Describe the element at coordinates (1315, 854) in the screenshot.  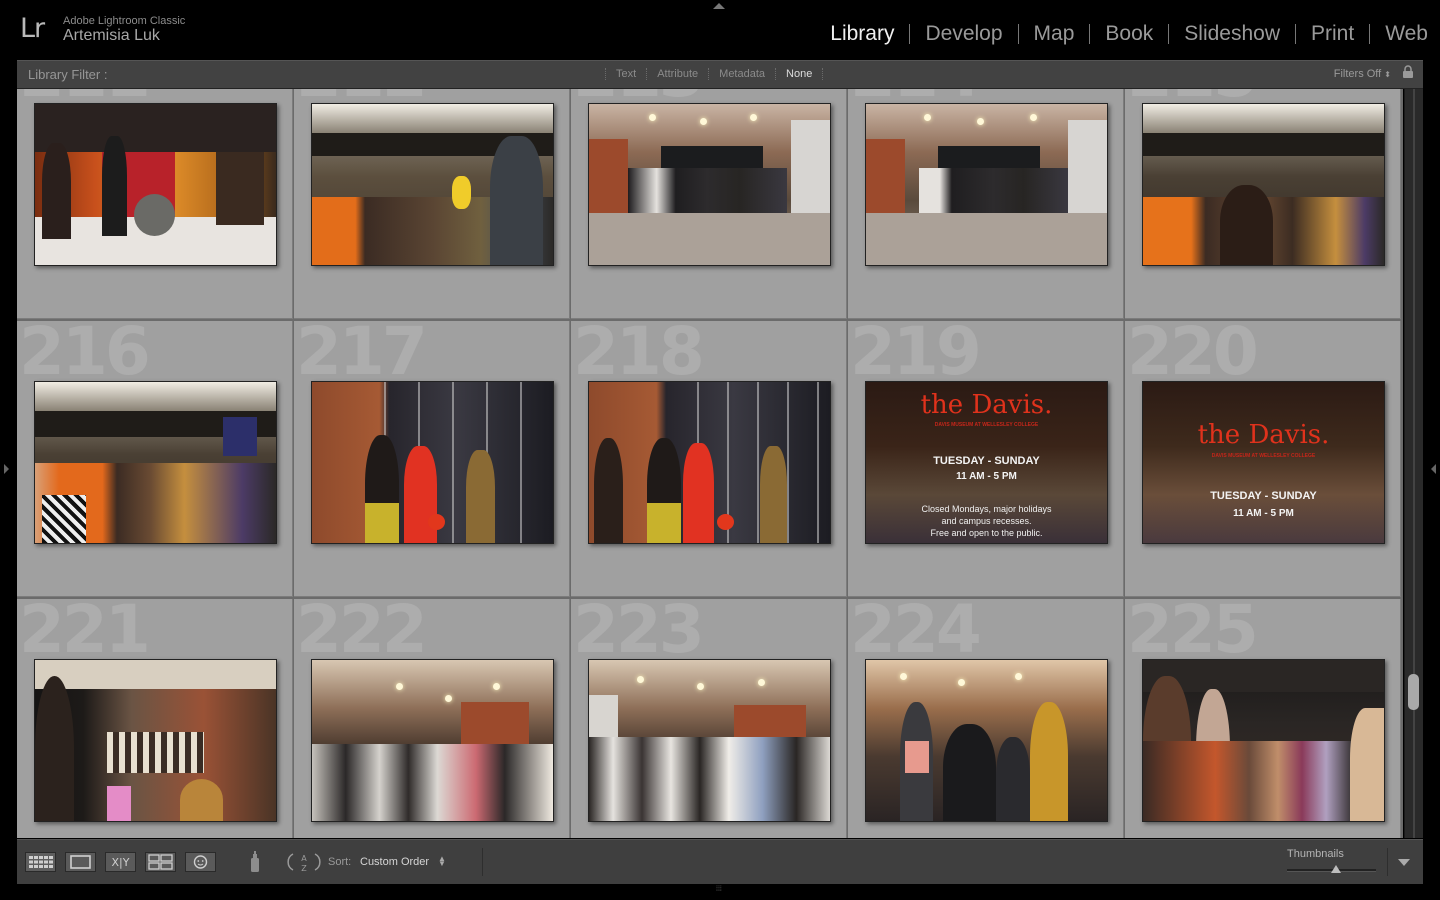
I see `thumbnails-size-label: Thumbnails` at that location.